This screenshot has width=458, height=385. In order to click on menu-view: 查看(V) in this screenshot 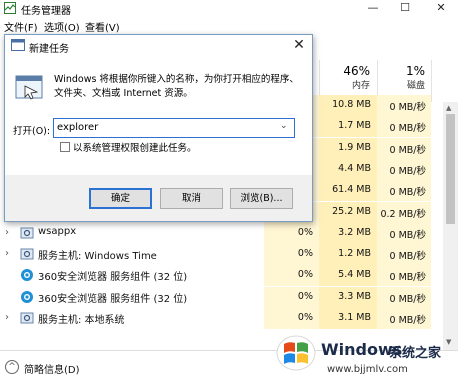, I will do `click(102, 26)`.